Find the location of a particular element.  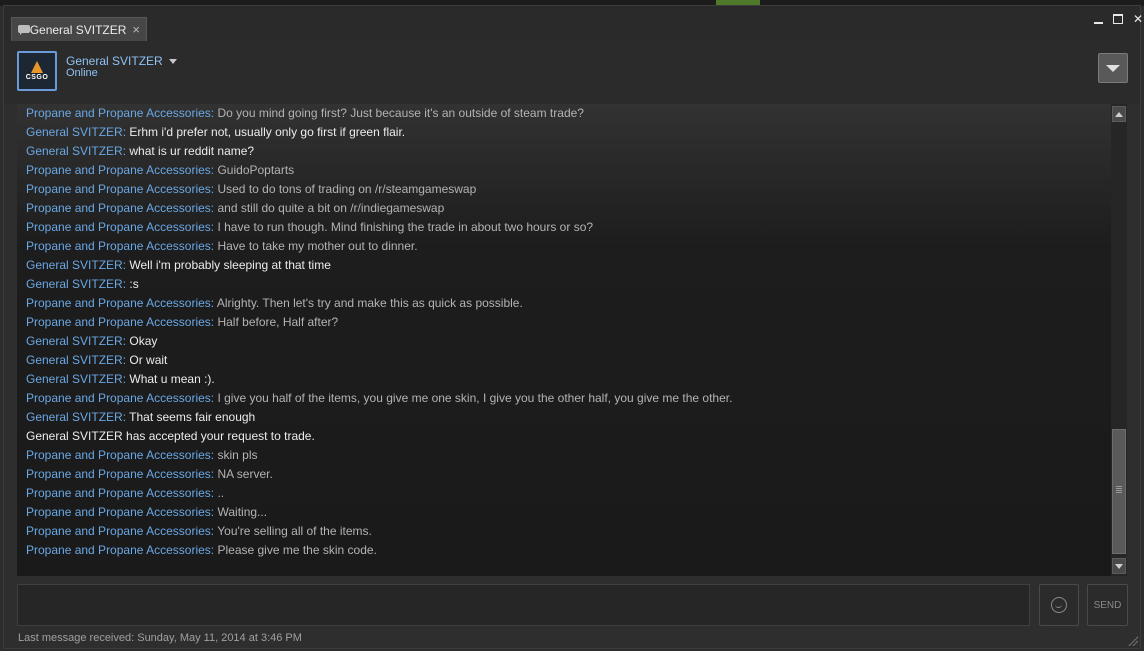

tab-close-icon: × is located at coordinates (136, 29).